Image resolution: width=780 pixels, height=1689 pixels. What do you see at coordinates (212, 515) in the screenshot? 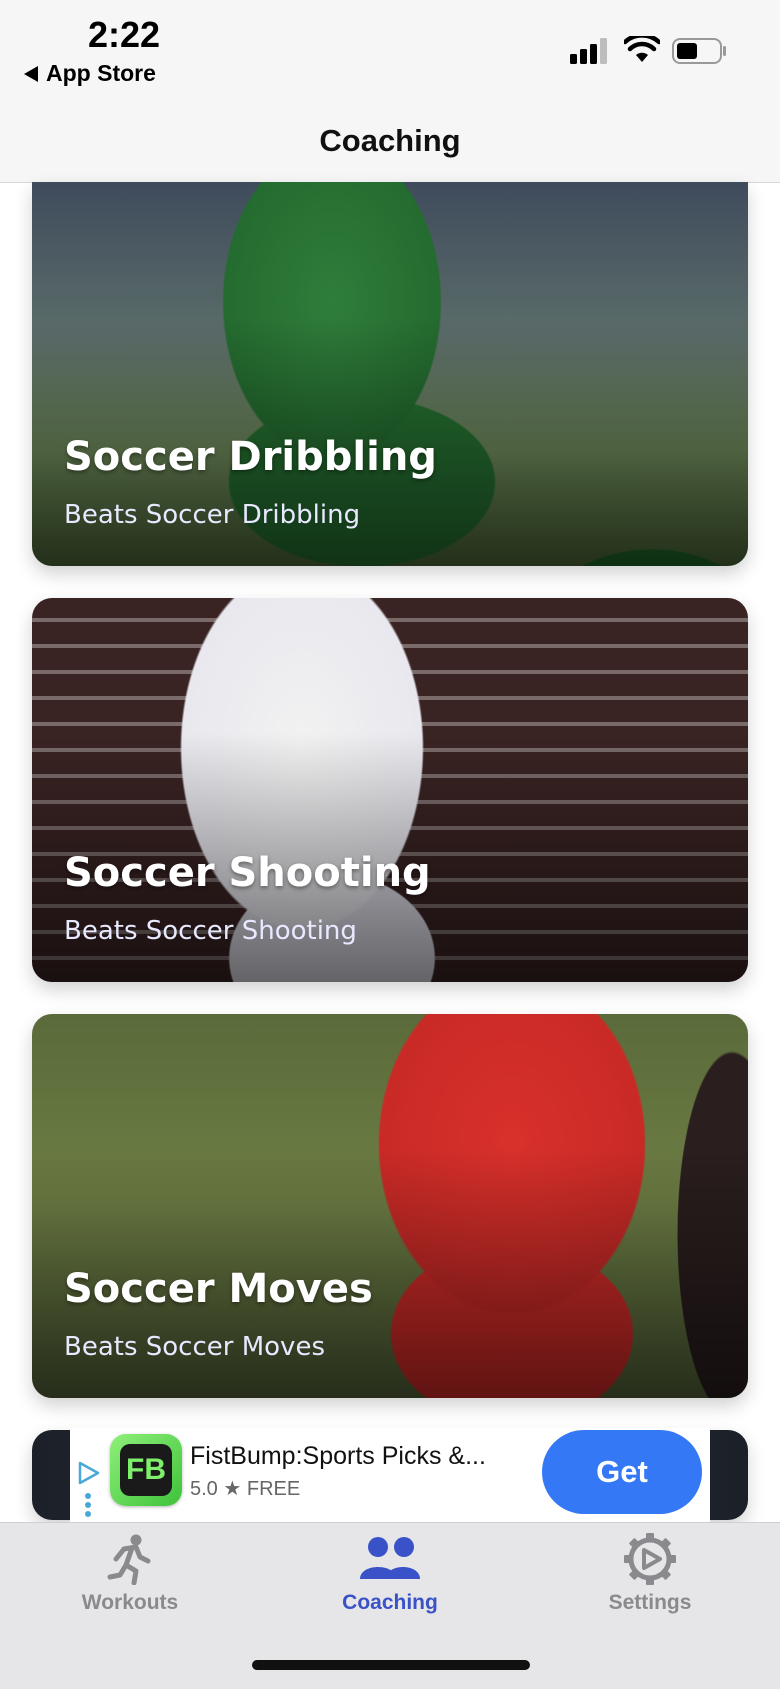
I see `card-subtitle: Beats Soccer Dribbling` at bounding box center [212, 515].